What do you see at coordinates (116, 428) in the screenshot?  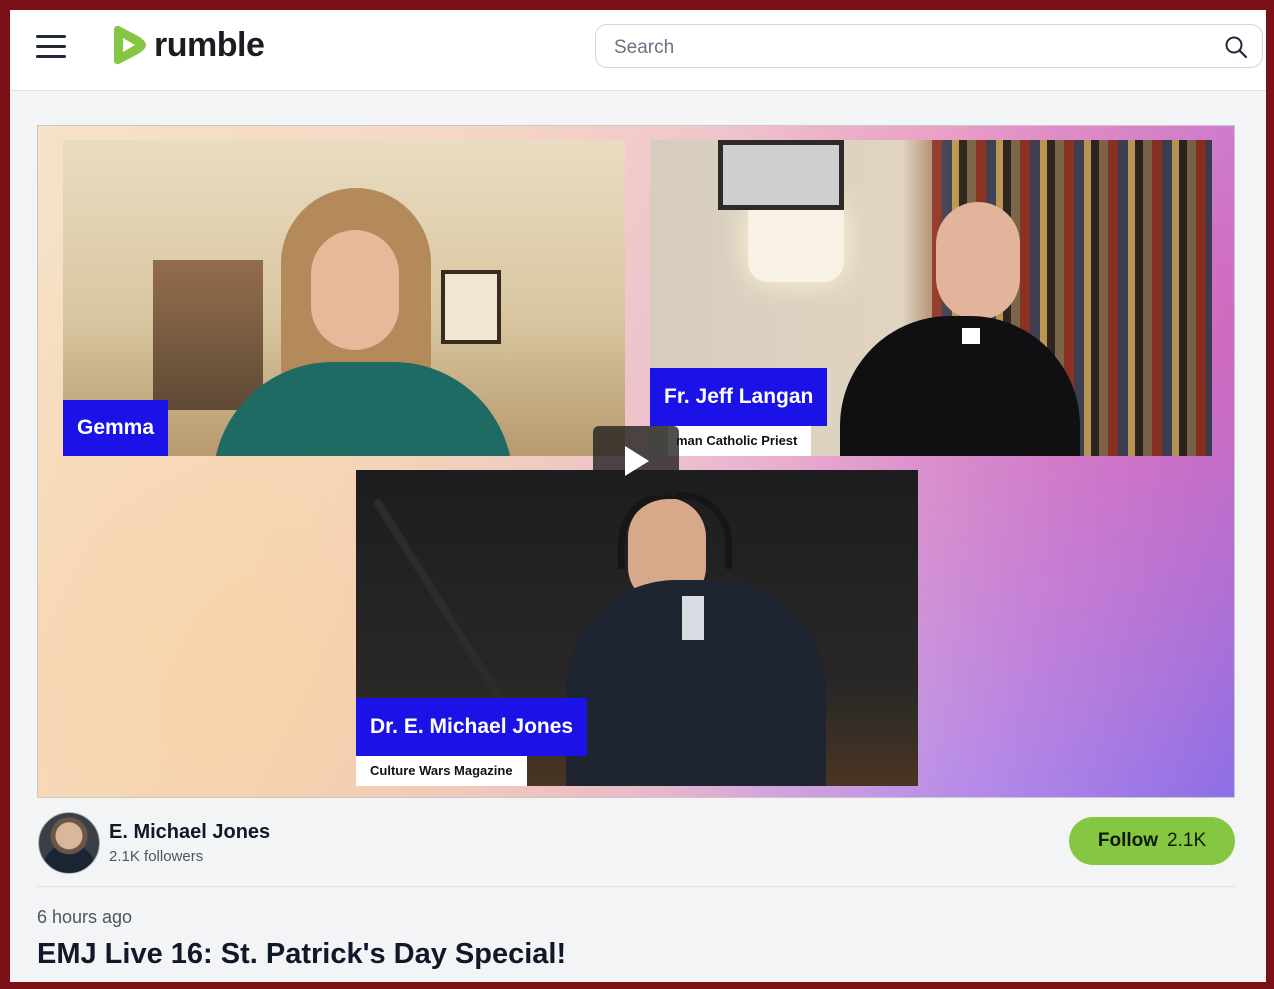 I see `participant-name-tag: Gemma` at bounding box center [116, 428].